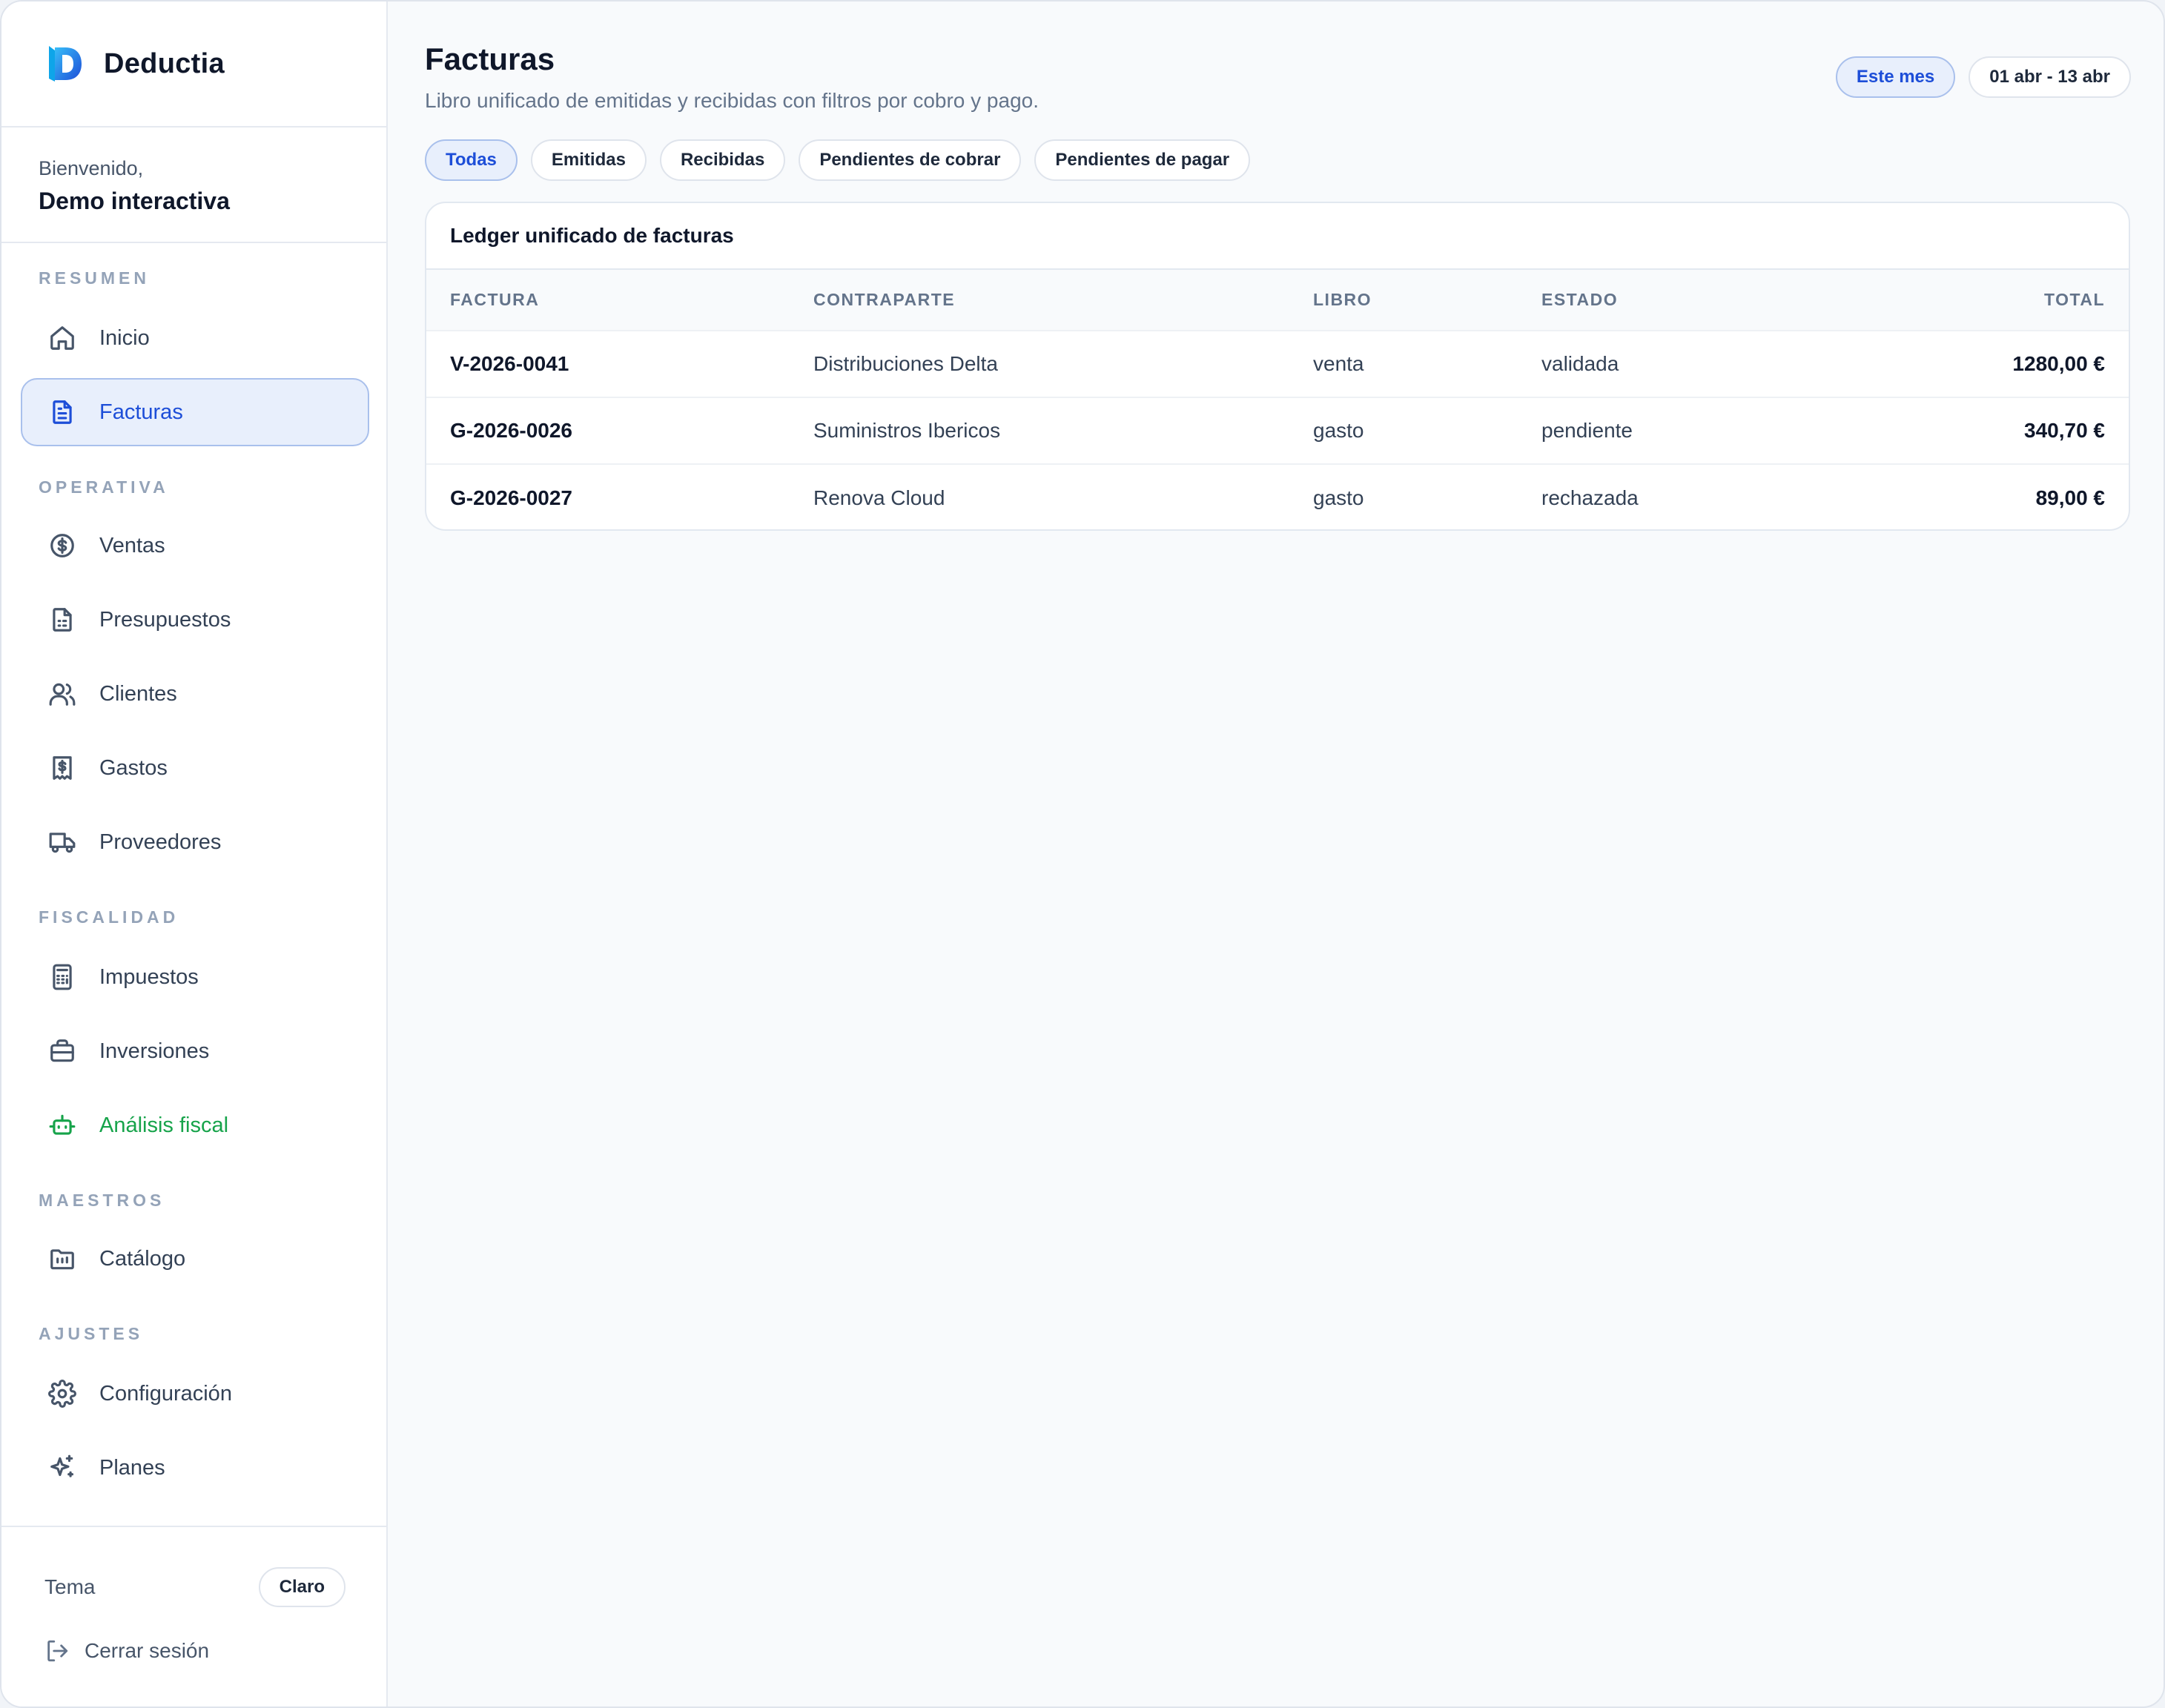 The image size is (2165, 1708). What do you see at coordinates (302, 1587) in the screenshot?
I see `theme-toggle-button: Claro` at bounding box center [302, 1587].